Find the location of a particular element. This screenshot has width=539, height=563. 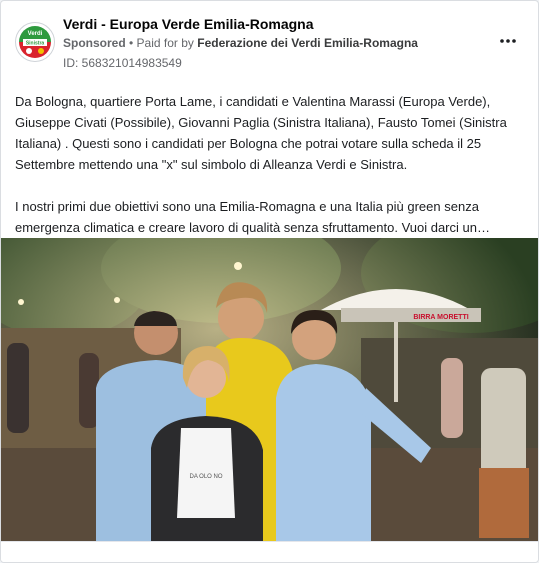

alleanza-verdi-sinistra-logo-icon: Verdi Sinistra is located at coordinates (35, 42).